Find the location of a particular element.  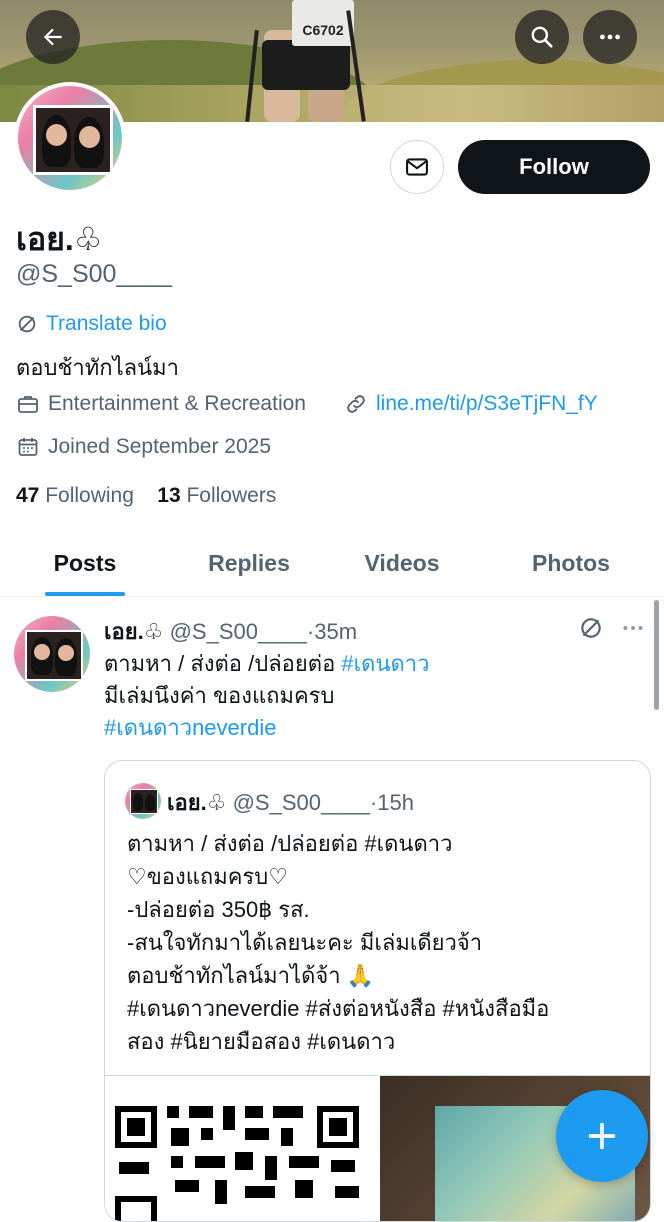

search-button is located at coordinates (542, 37).